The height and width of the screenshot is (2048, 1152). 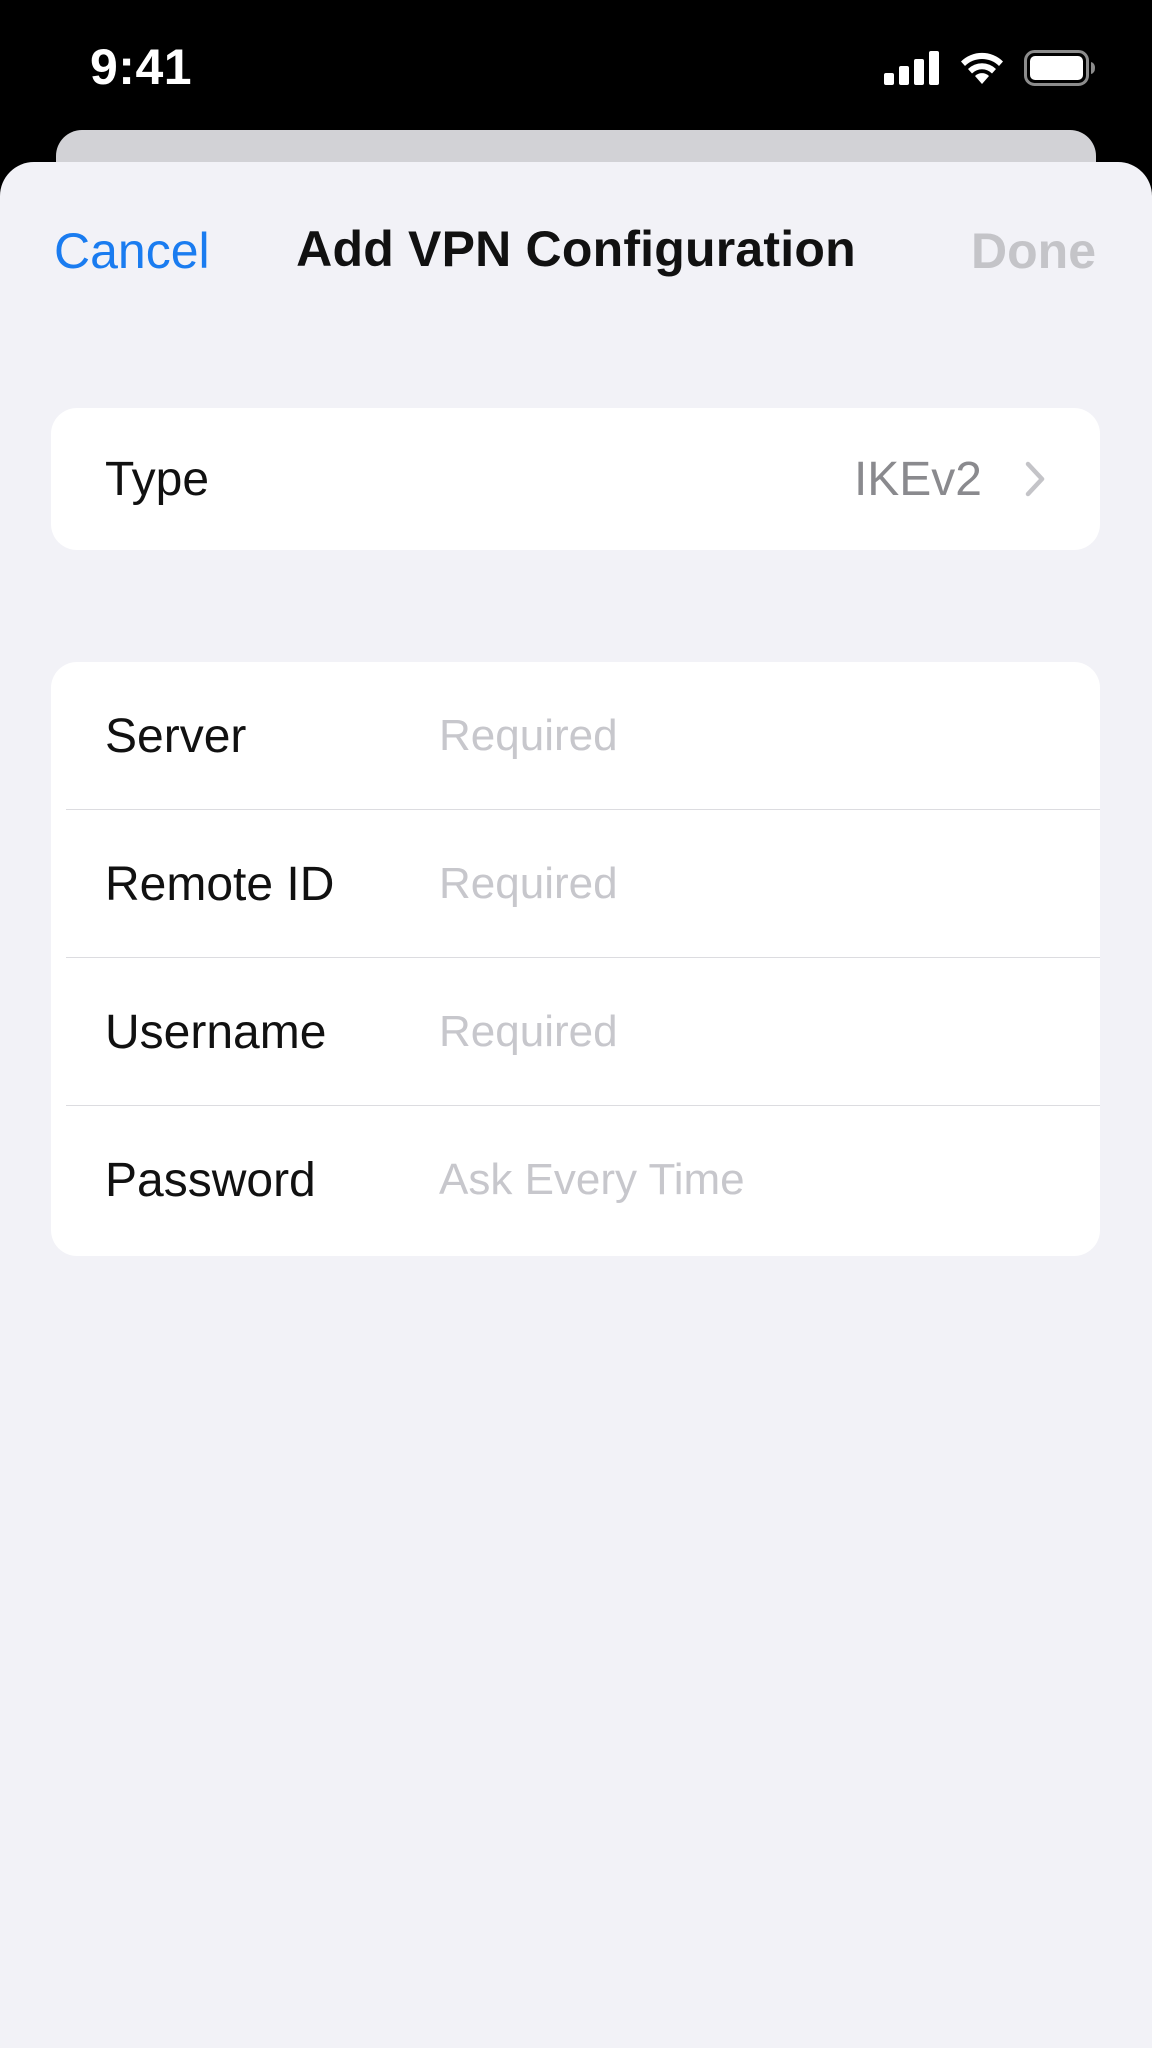 What do you see at coordinates (1035, 479) in the screenshot?
I see `chevron-right-icon` at bounding box center [1035, 479].